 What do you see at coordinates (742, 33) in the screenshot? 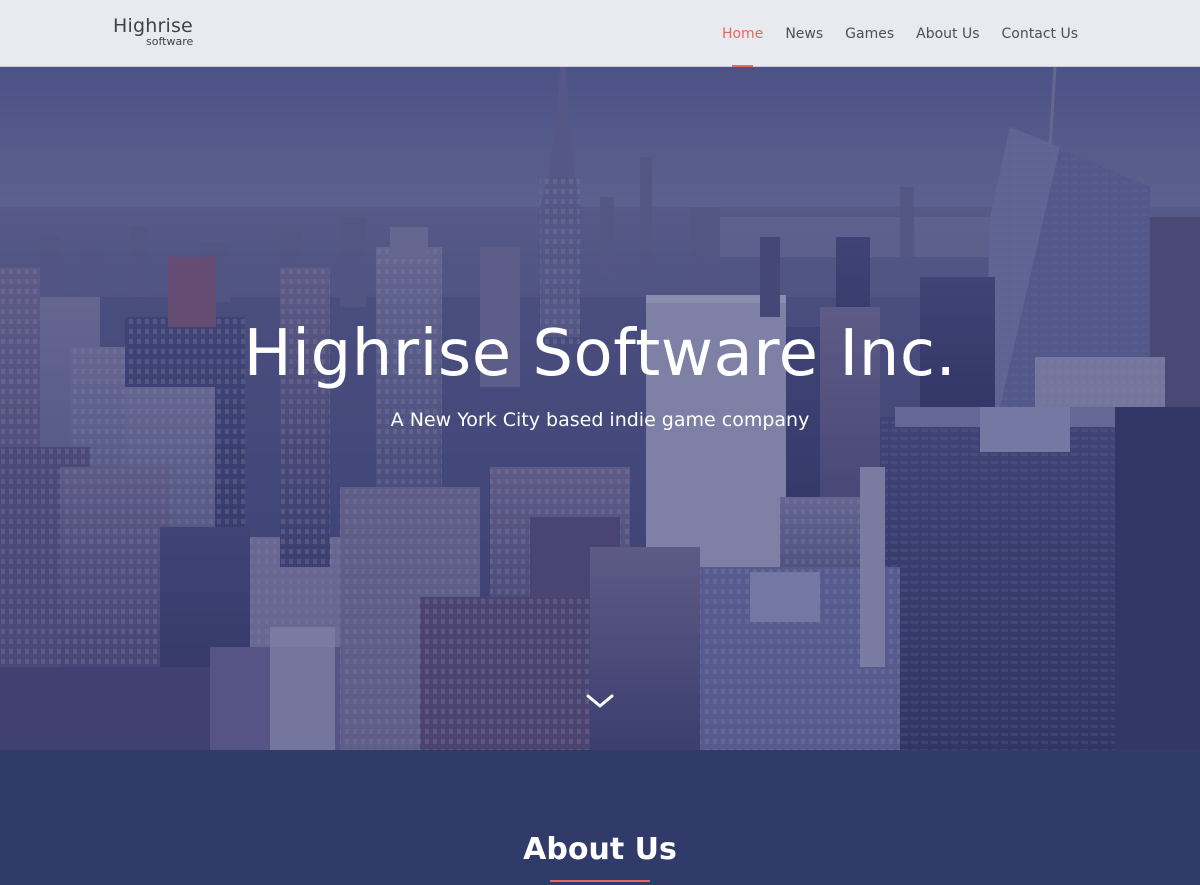
I see `nav-item-home: Home` at bounding box center [742, 33].